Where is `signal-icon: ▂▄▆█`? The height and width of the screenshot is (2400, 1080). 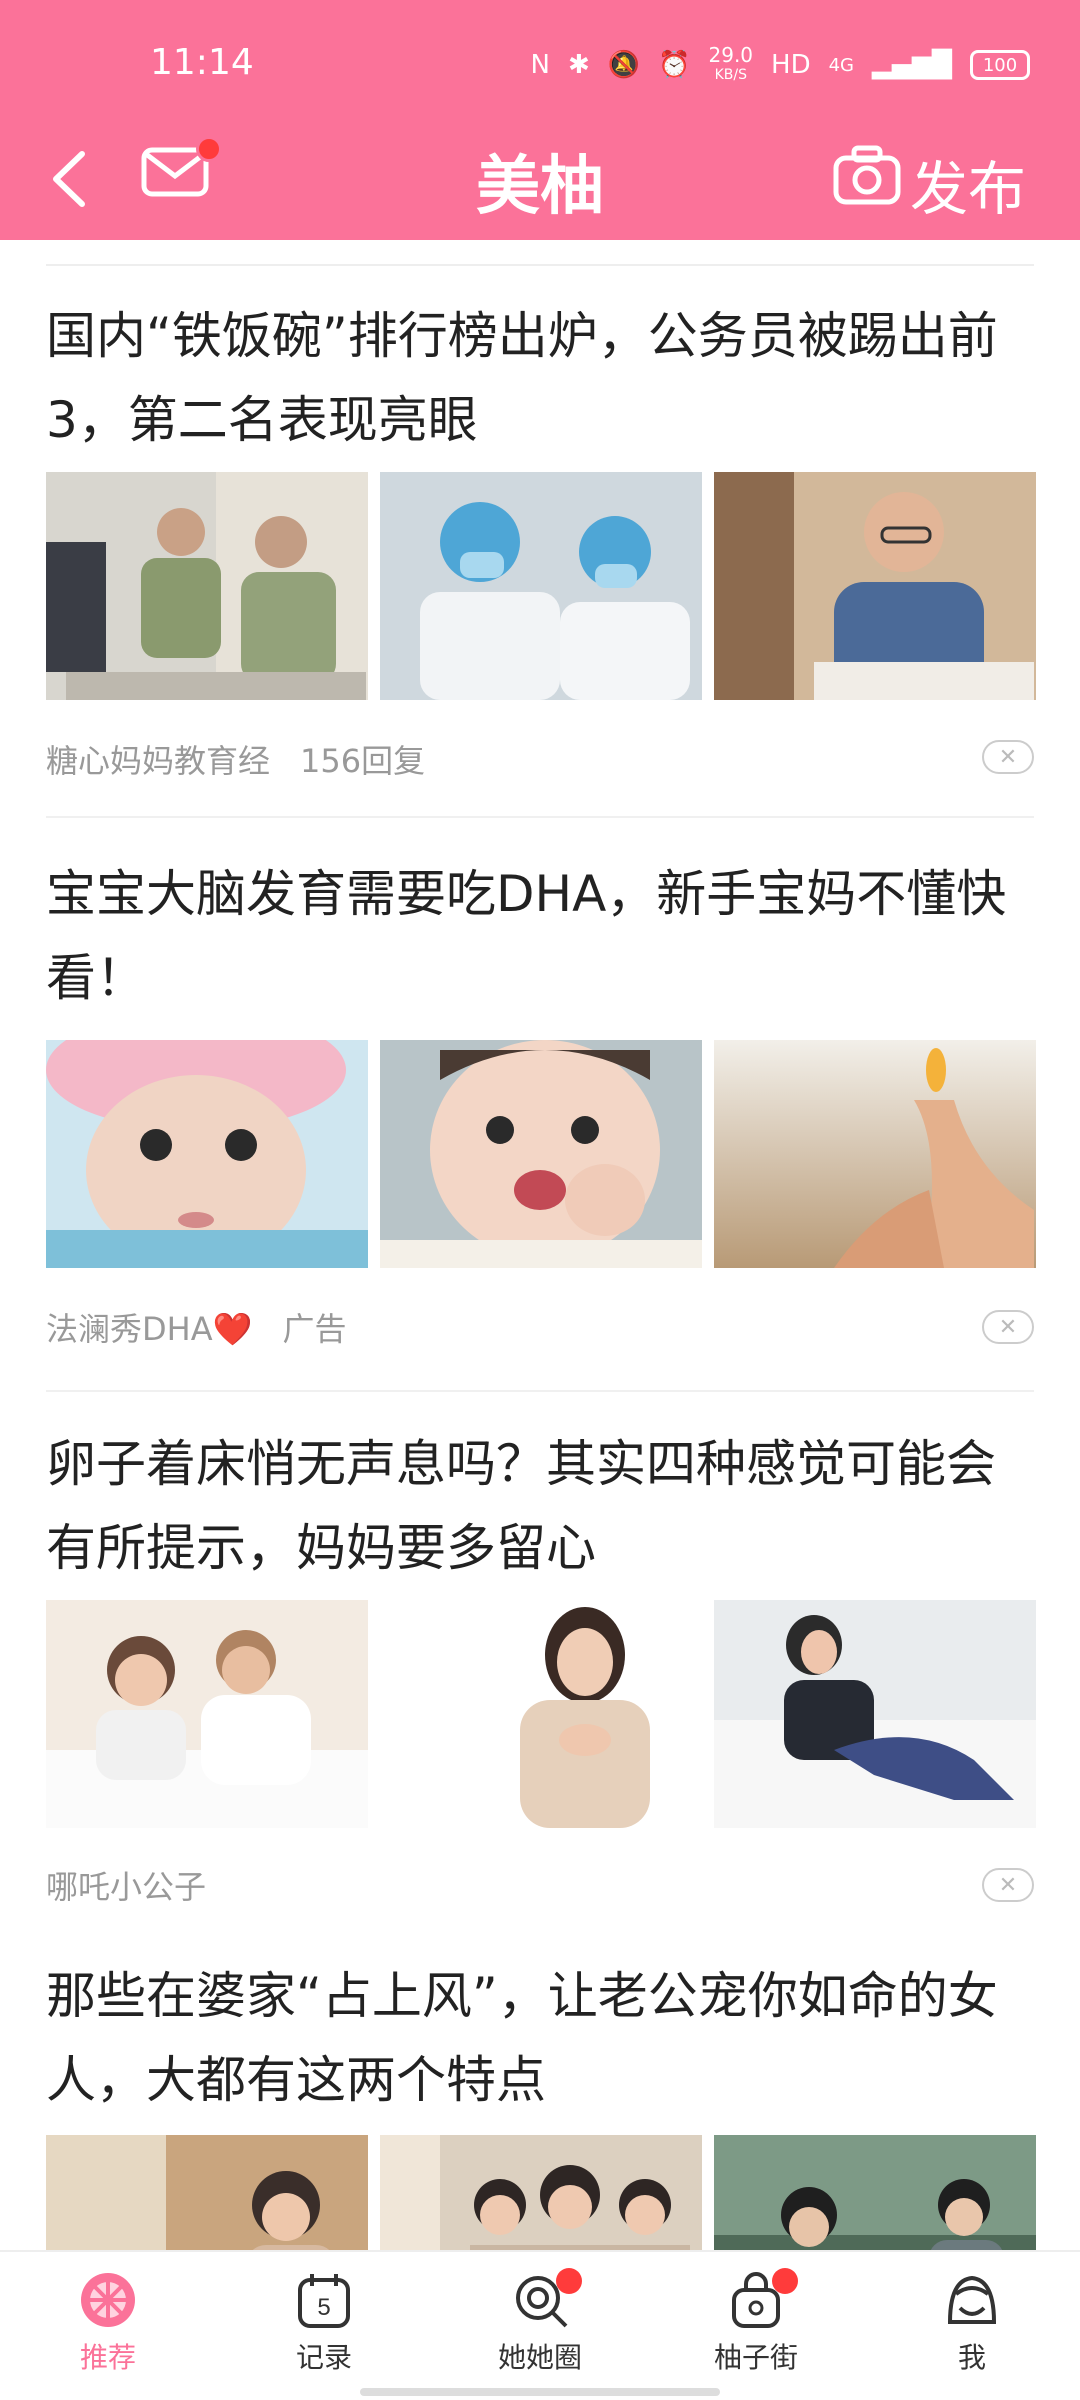
signal-icon: ▂▄▆█ is located at coordinates (912, 65).